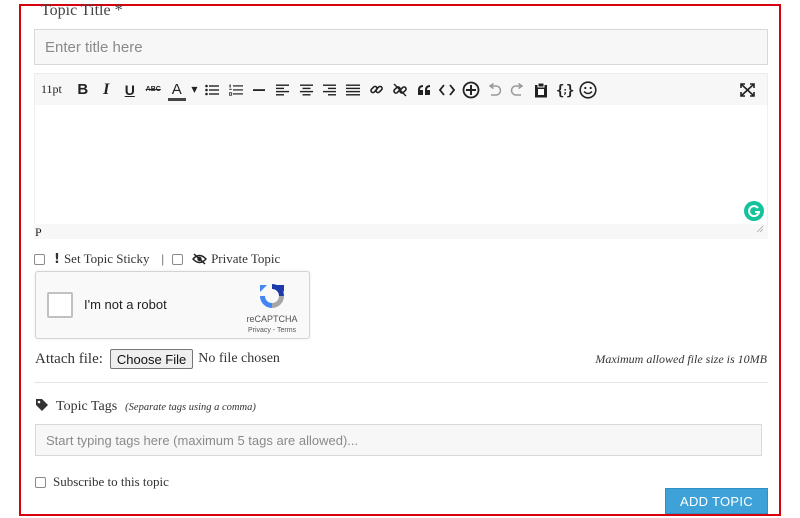 The width and height of the screenshot is (800, 518). I want to click on topic-options: ! Set Topic Sticky | Private Topic, so click(157, 259).